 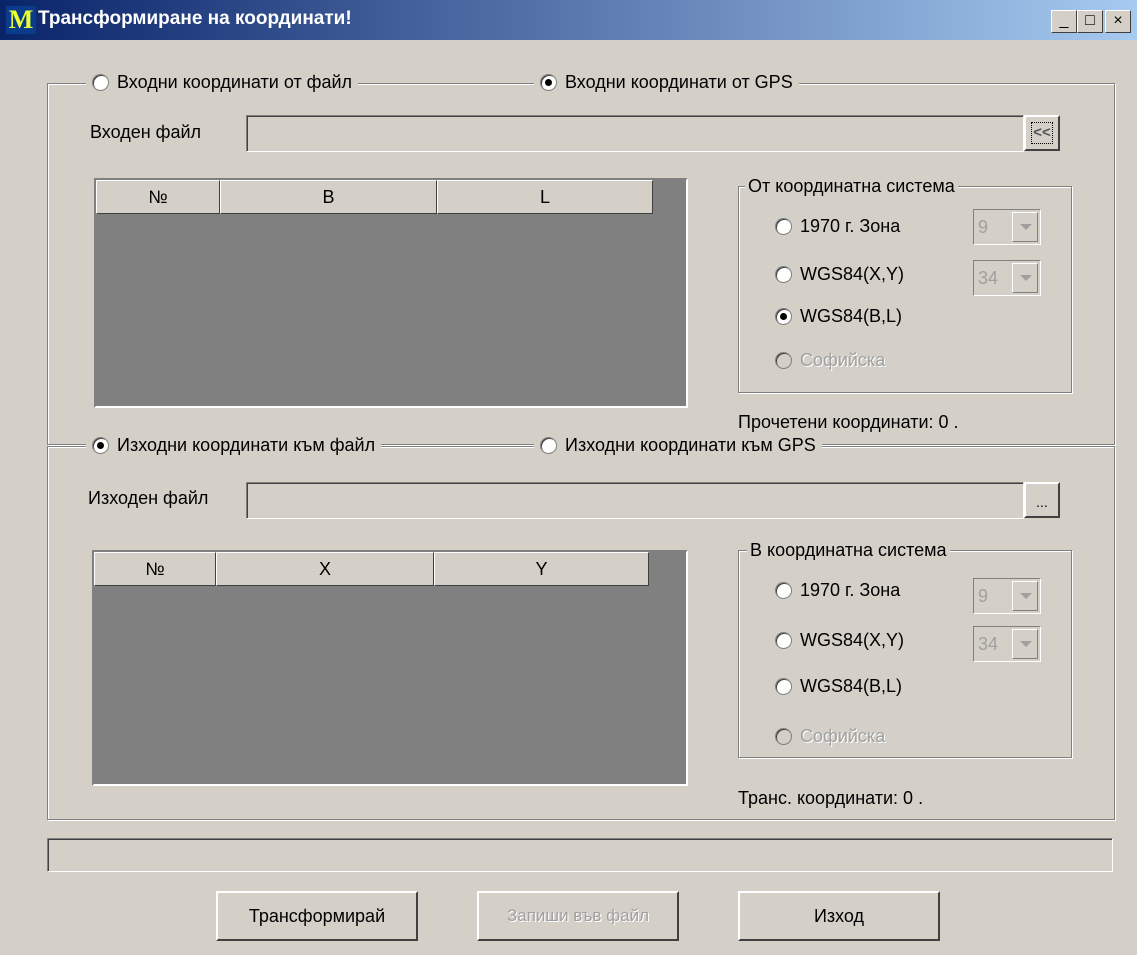 I want to click on output-col-x: X, so click(x=325, y=569).